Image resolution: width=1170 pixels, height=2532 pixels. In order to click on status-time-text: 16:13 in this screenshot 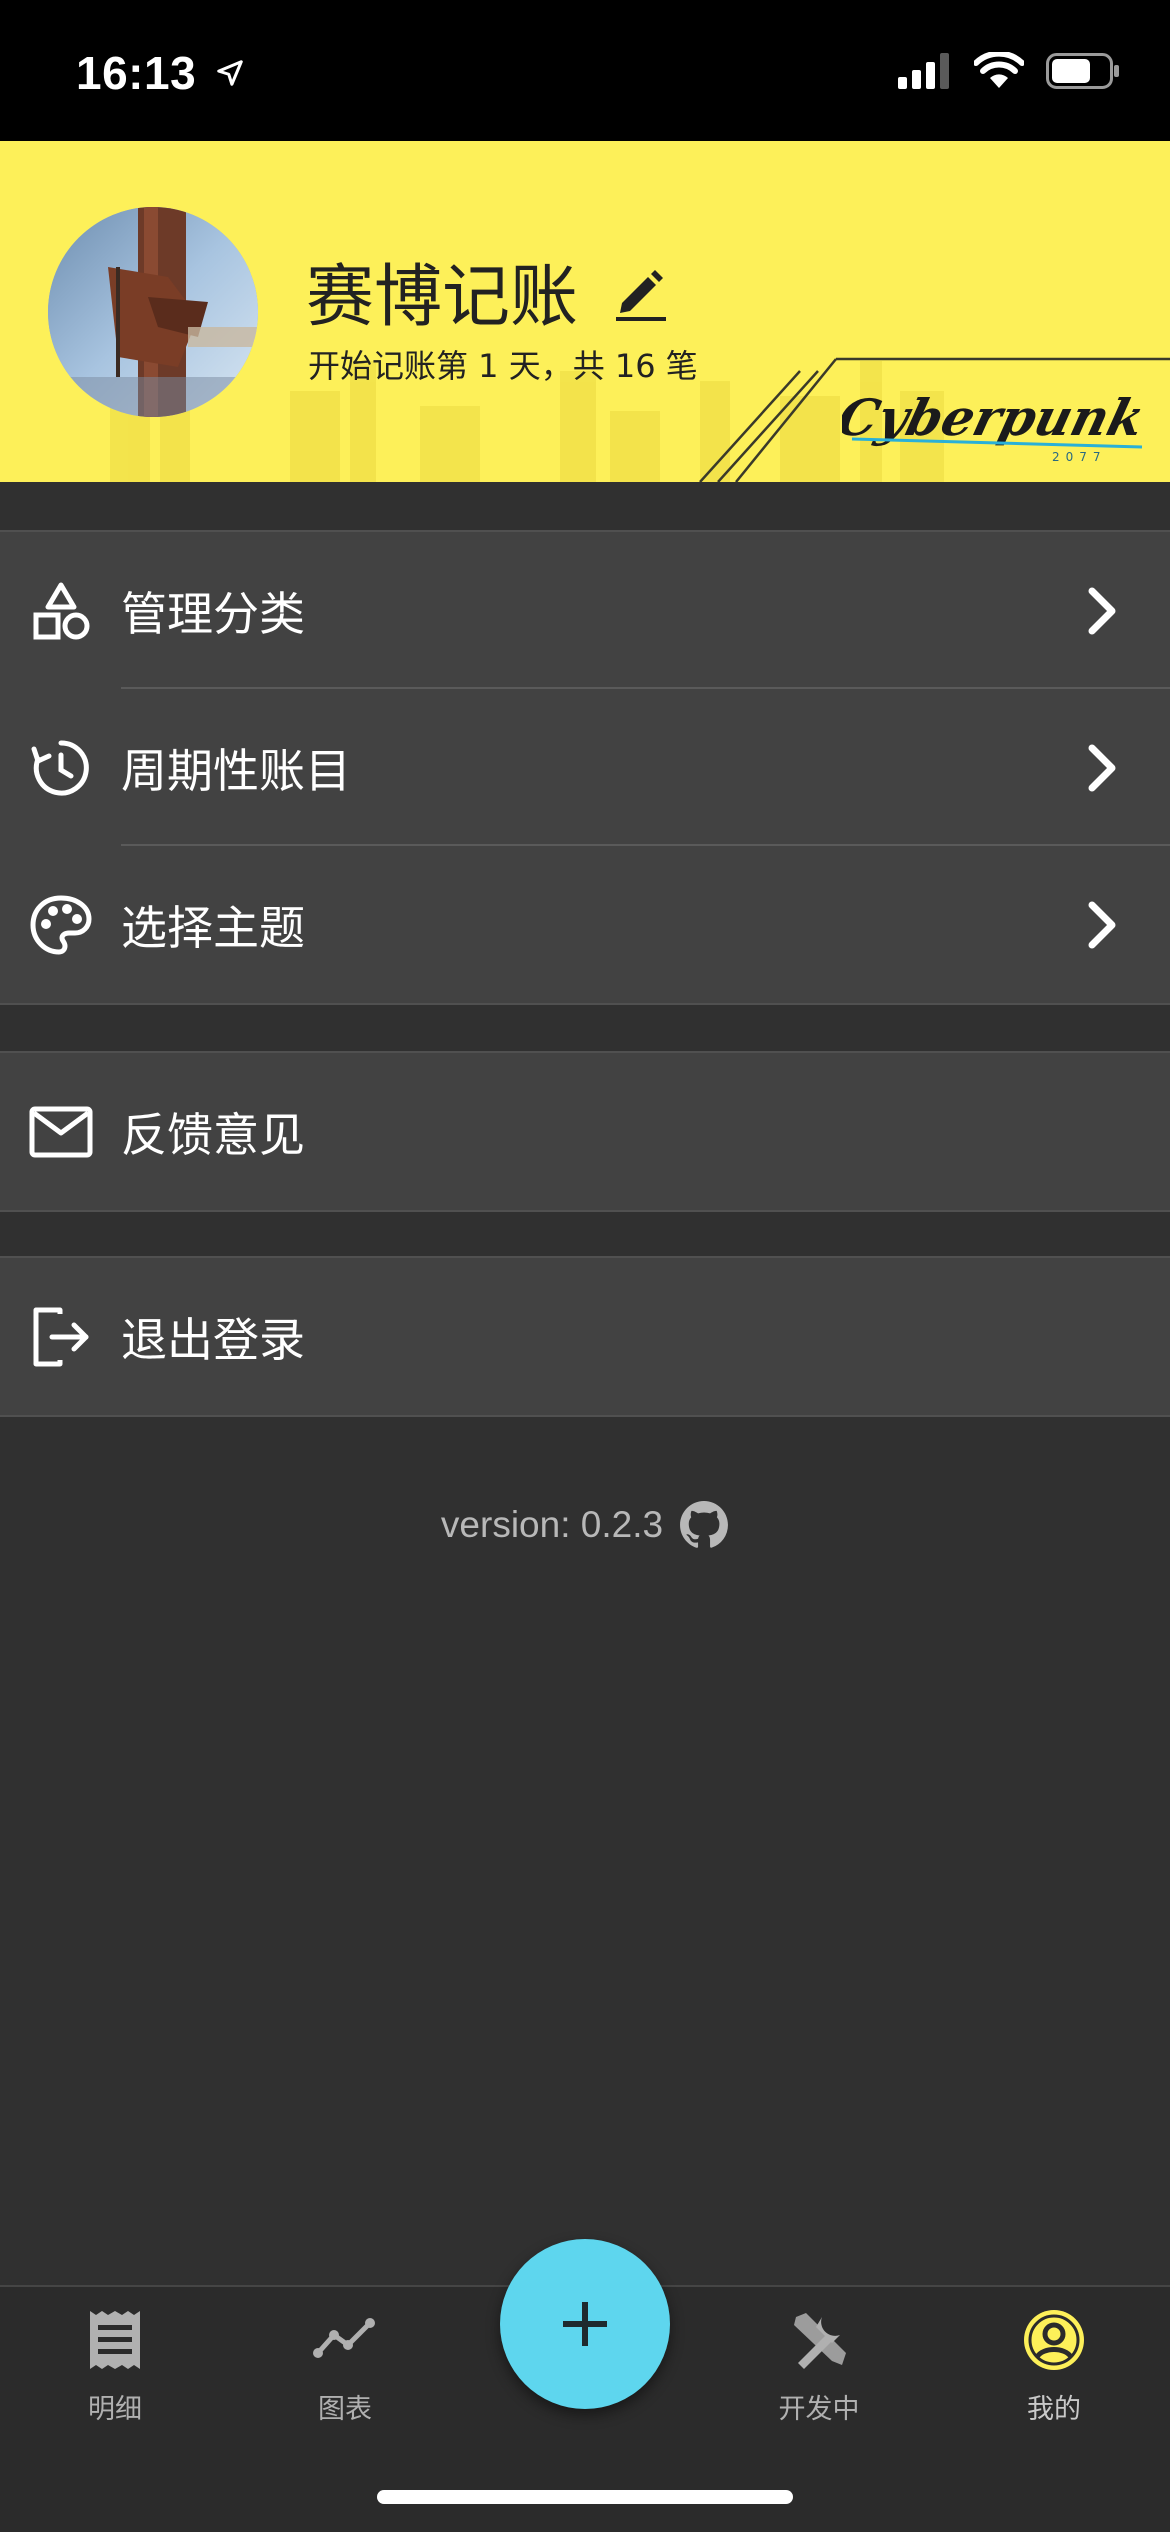, I will do `click(136, 73)`.